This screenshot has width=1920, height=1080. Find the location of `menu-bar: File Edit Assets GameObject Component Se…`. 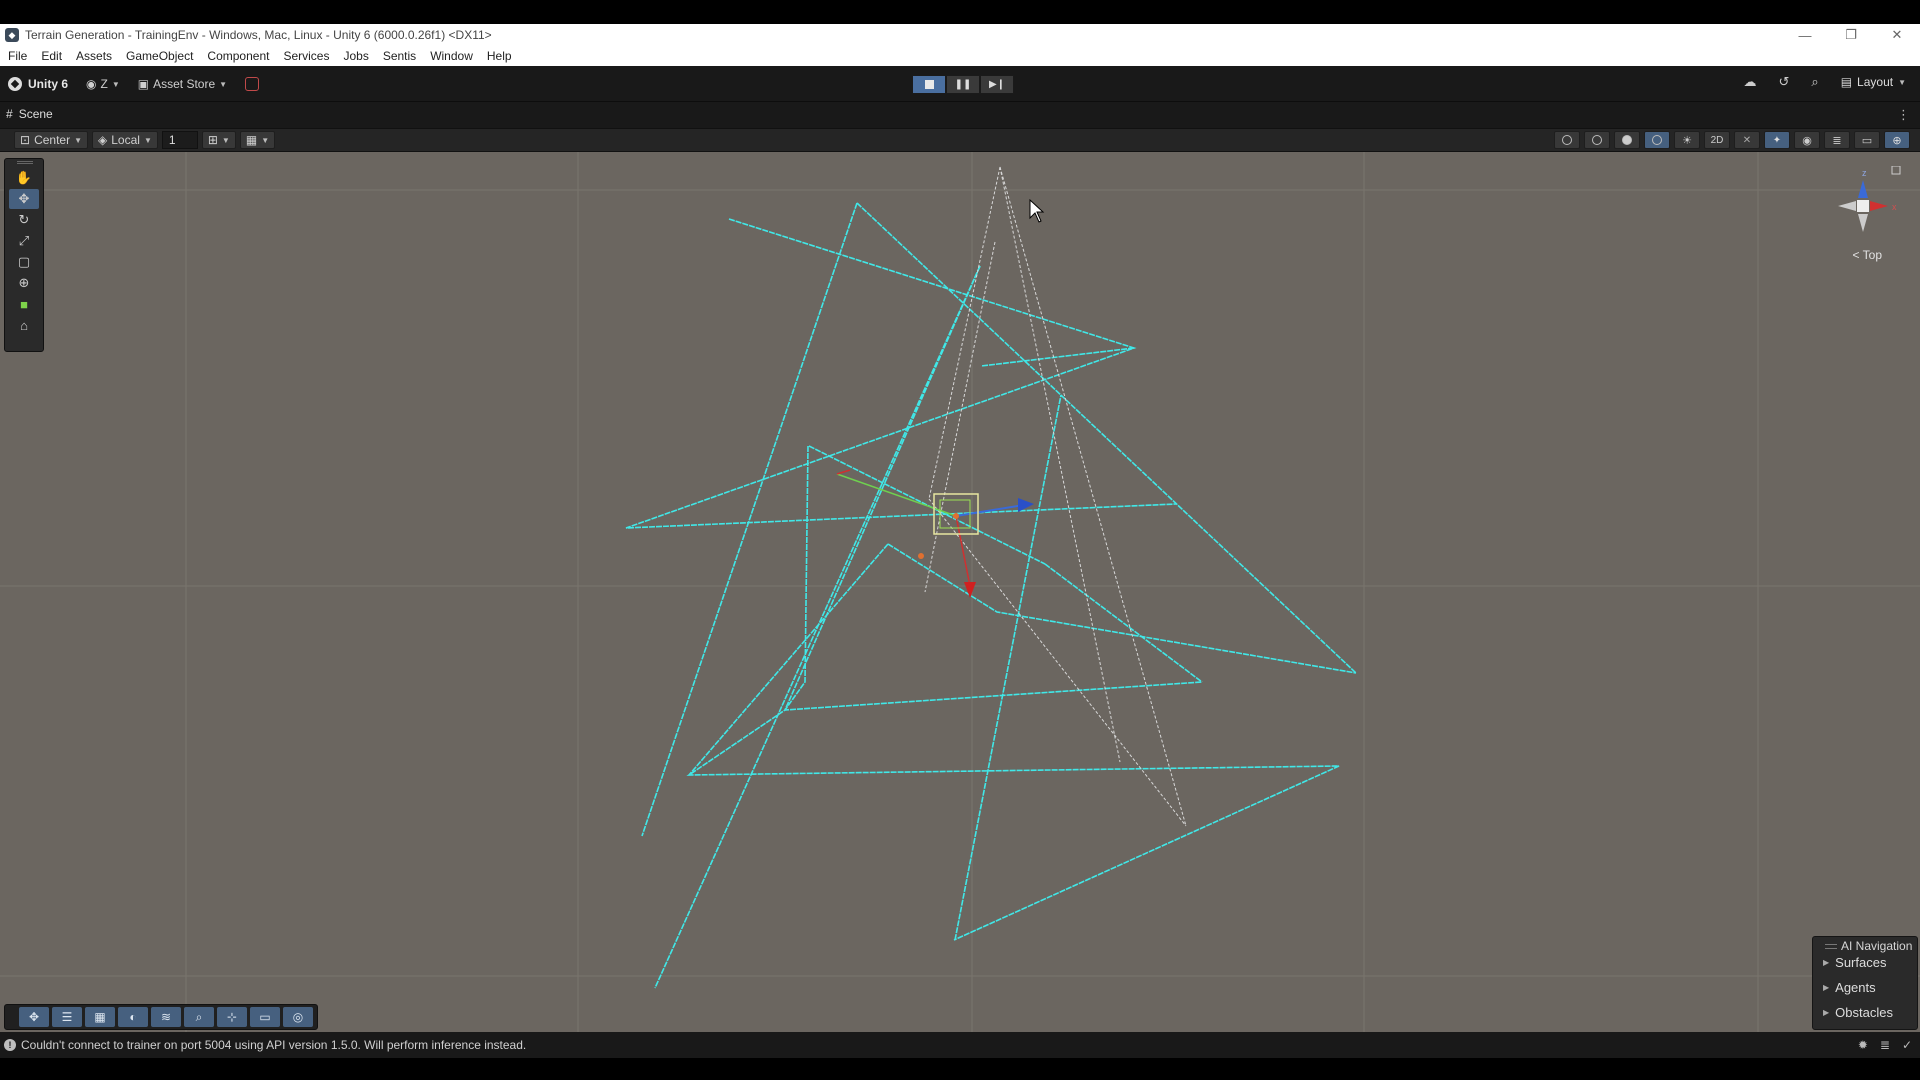

menu-bar: File Edit Assets GameObject Component Se… is located at coordinates (960, 56).